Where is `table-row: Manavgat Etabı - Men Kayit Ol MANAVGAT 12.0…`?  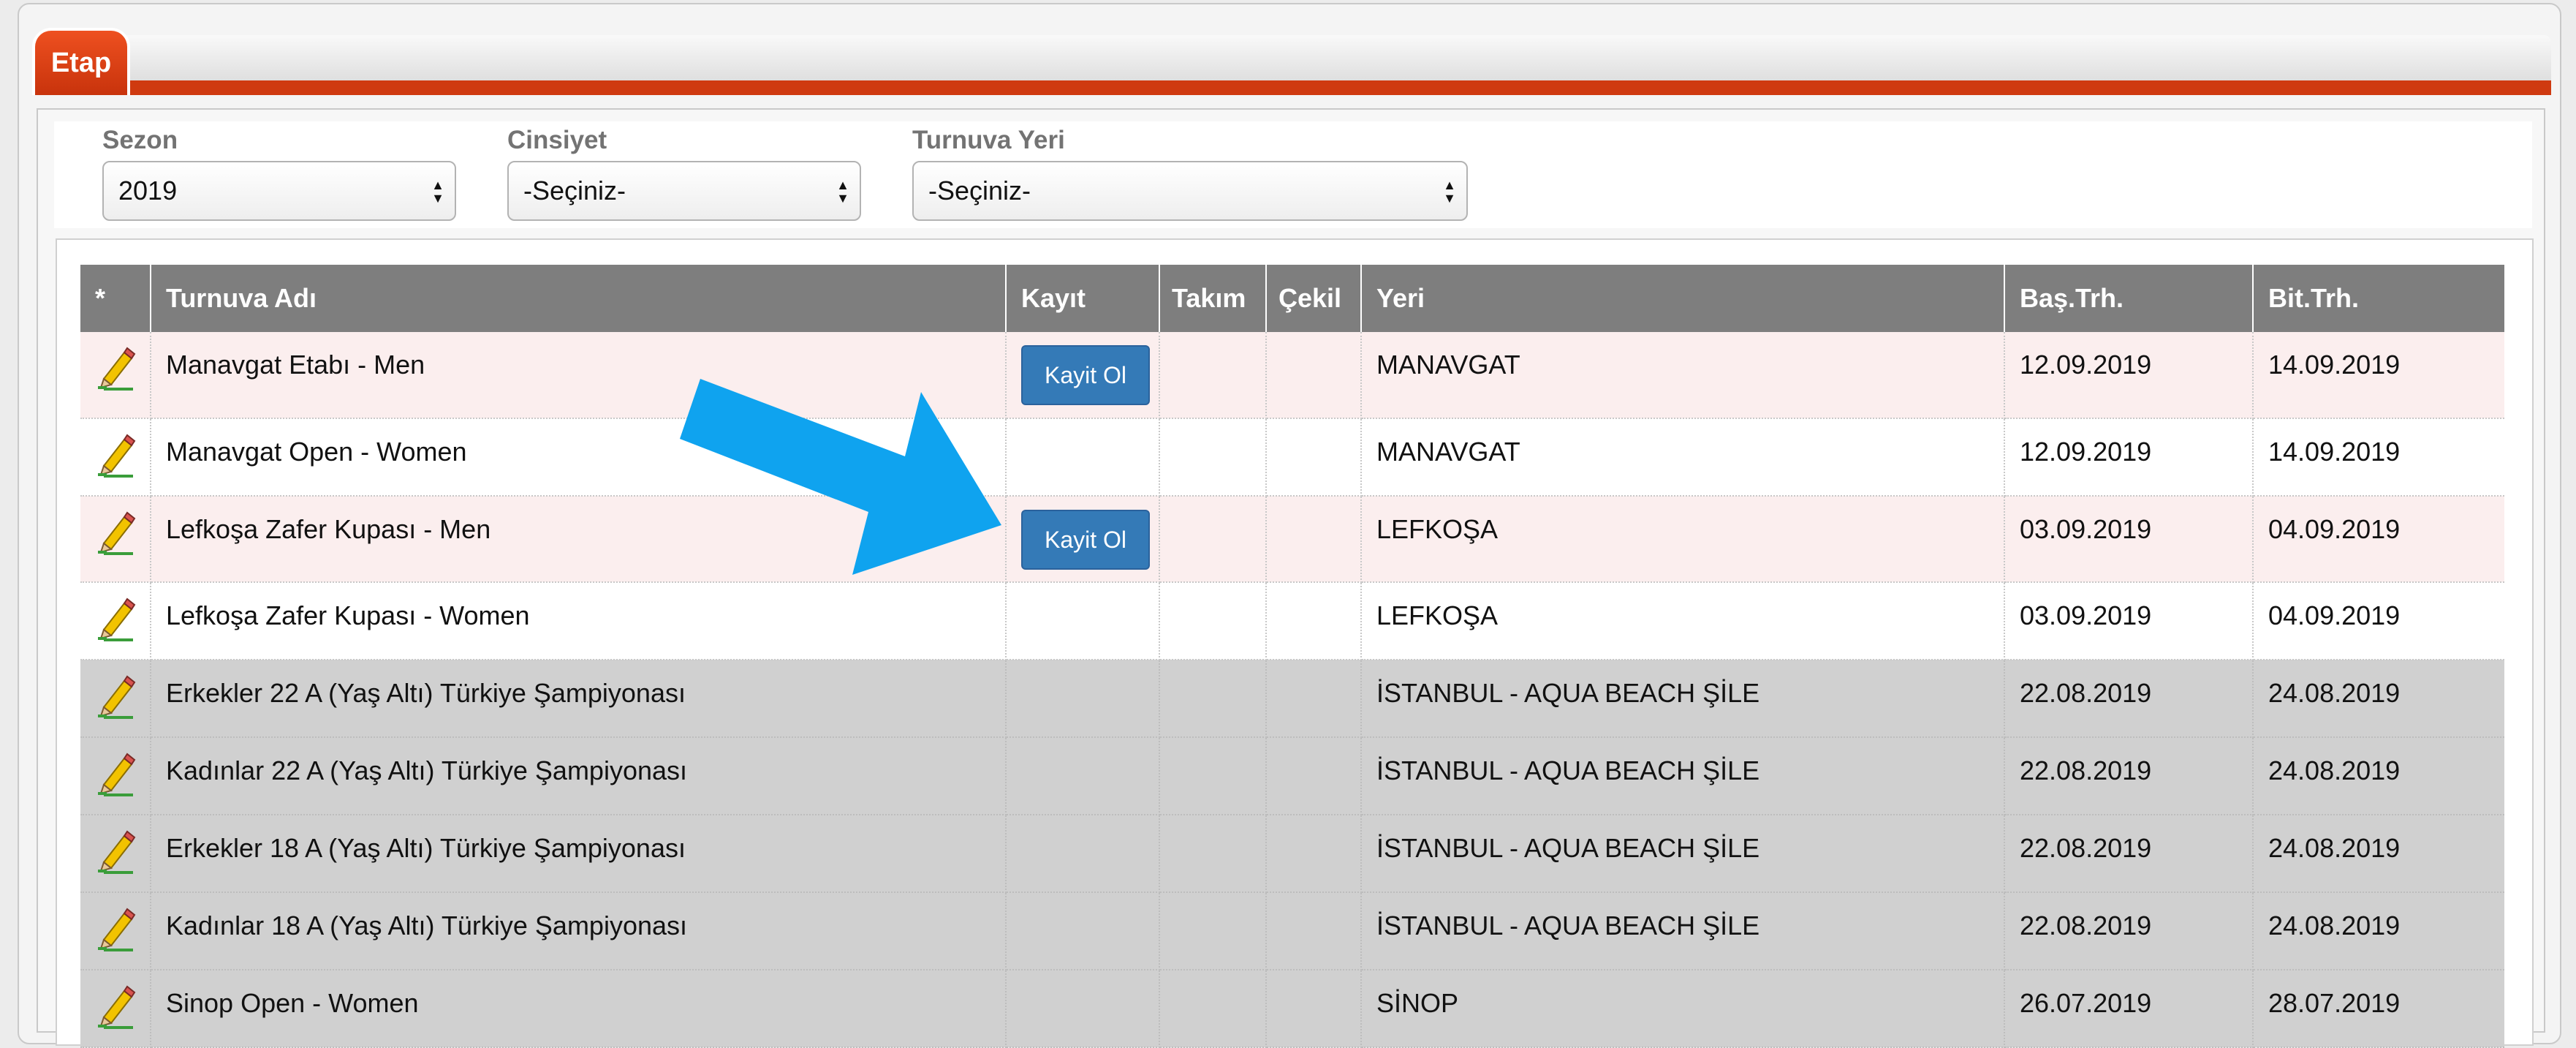 table-row: Manavgat Etabı - Men Kayit Ol MANAVGAT 12.0… is located at coordinates (1292, 376).